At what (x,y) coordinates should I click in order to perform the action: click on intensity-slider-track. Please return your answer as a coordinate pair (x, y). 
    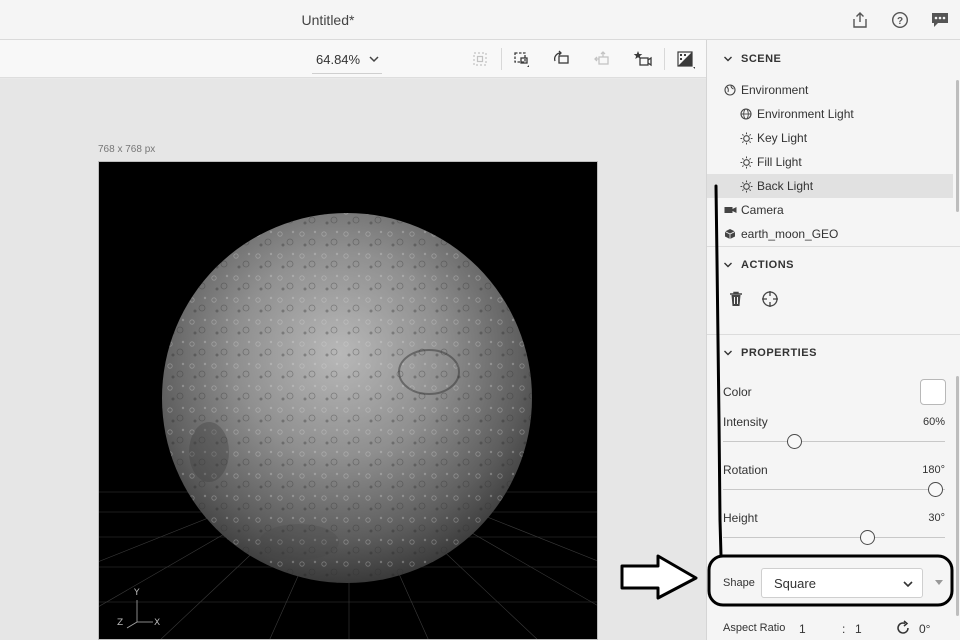
    Looking at the image, I should click on (834, 441).